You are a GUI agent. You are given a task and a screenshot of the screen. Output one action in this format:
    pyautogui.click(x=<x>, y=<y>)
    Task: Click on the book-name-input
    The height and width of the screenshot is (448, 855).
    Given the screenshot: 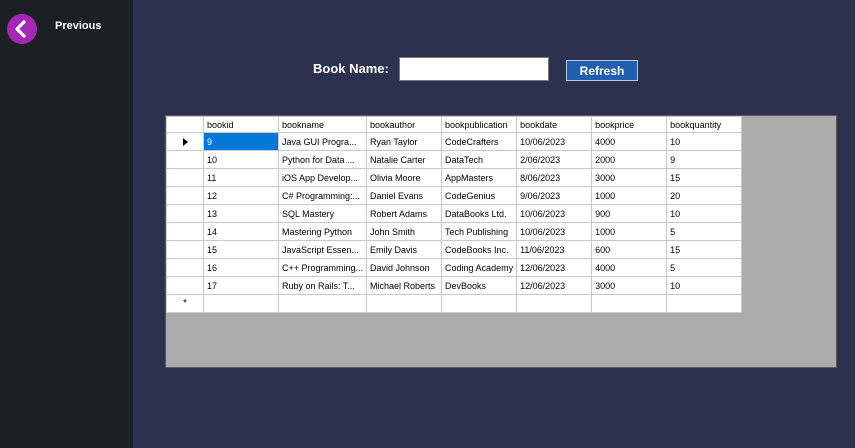 What is the action you would take?
    pyautogui.click(x=474, y=69)
    